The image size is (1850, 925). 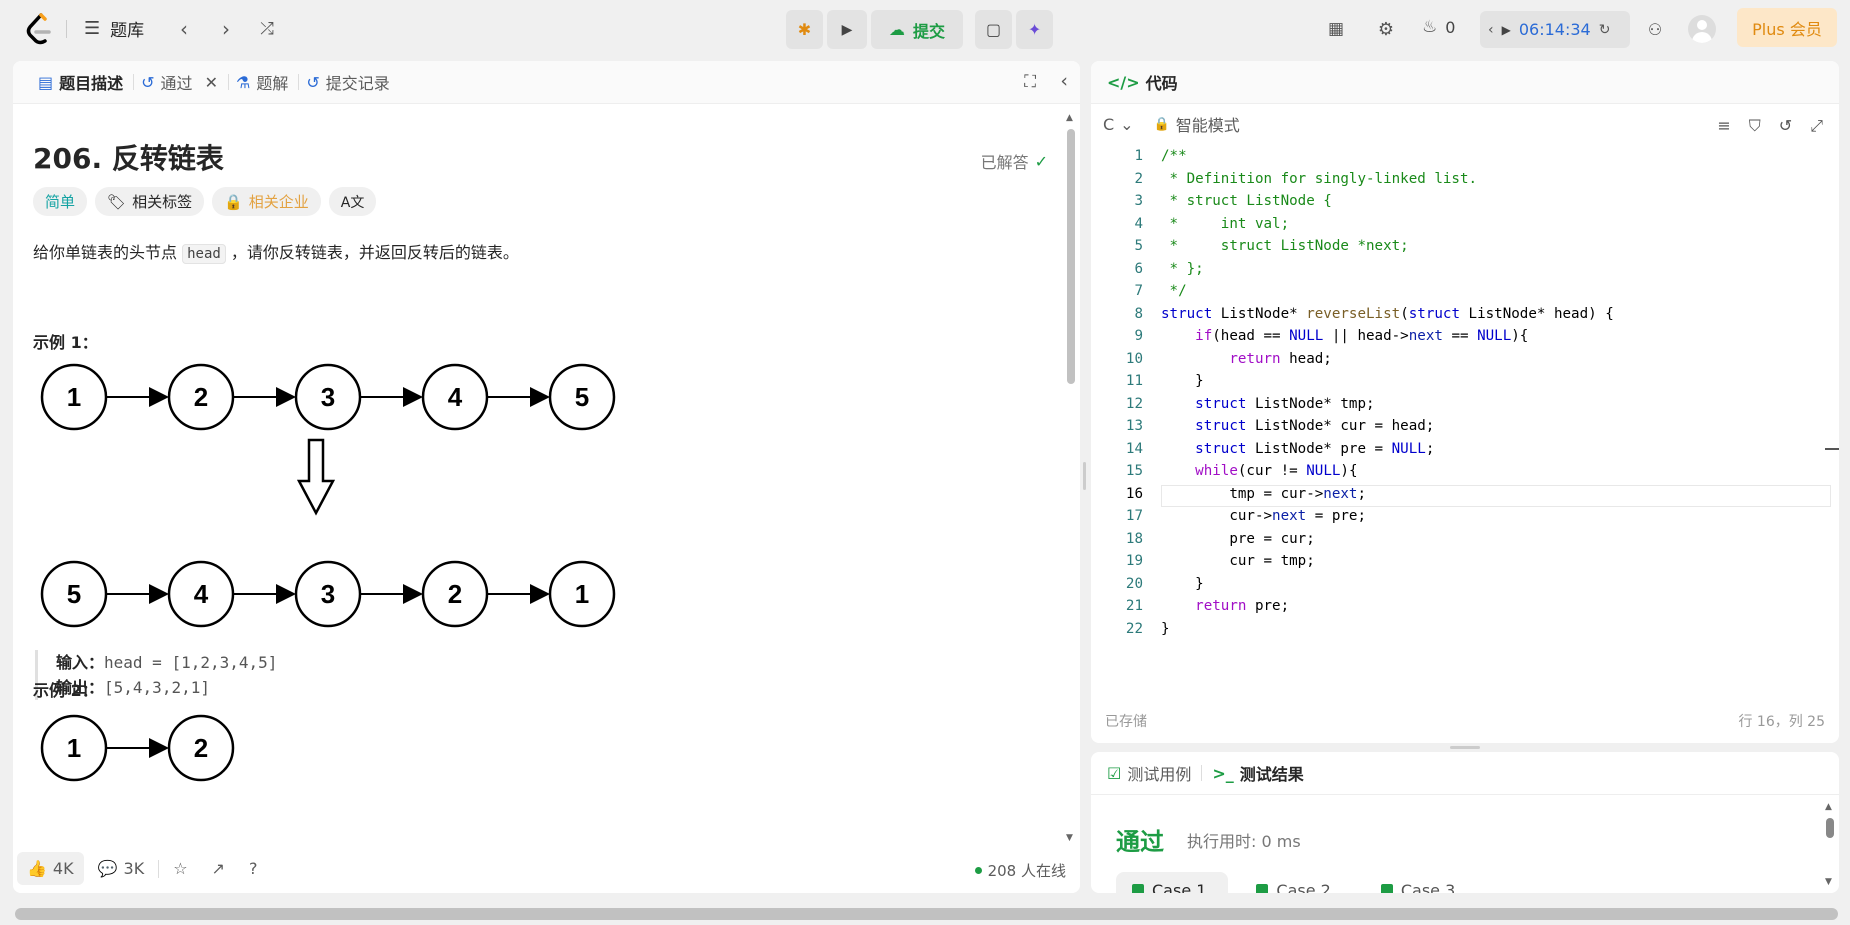 What do you see at coordinates (1246, 201) in the screenshot?
I see `code-line: * struct ListNode {` at bounding box center [1246, 201].